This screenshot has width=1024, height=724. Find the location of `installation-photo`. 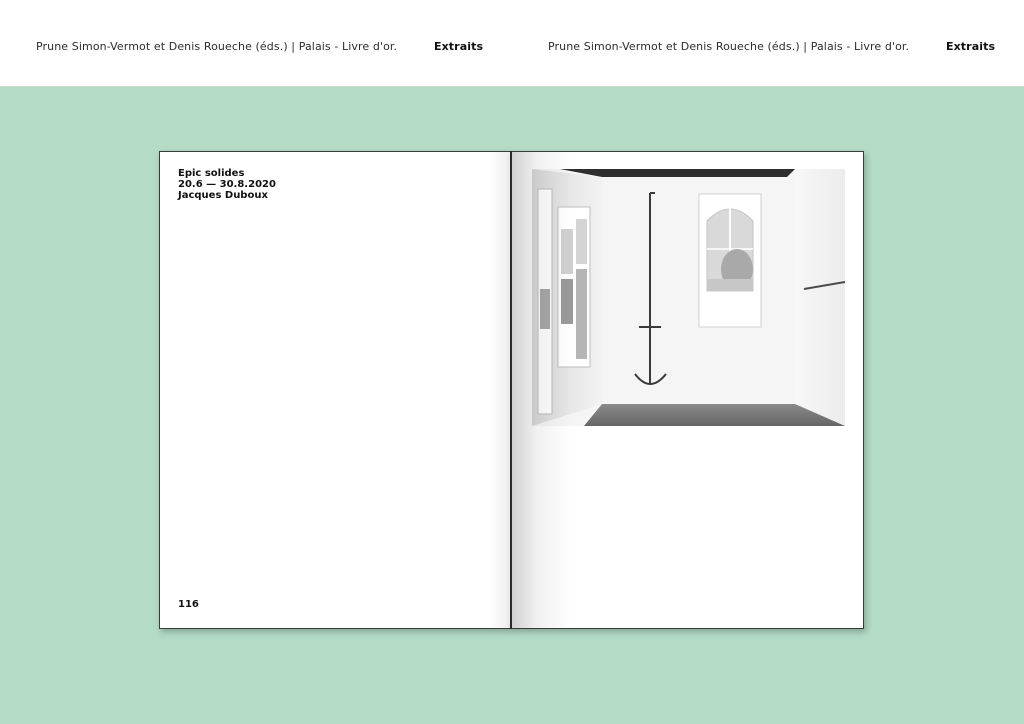

installation-photo is located at coordinates (688, 297).